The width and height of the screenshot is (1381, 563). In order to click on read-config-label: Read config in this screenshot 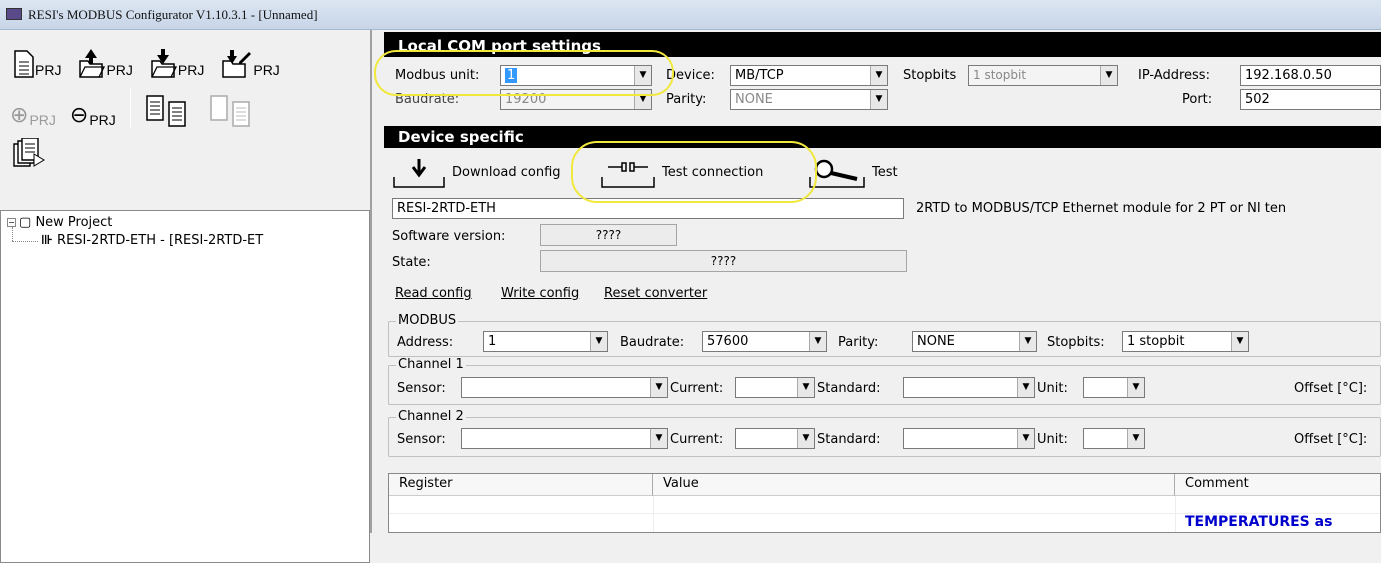, I will do `click(433, 293)`.